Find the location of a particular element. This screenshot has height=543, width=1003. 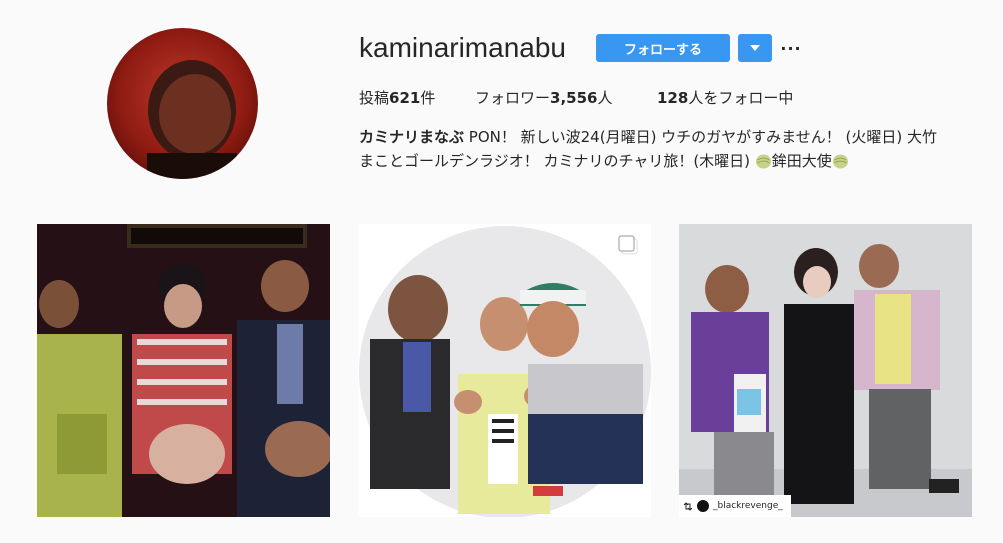

follow-button: フォローする is located at coordinates (663, 48).